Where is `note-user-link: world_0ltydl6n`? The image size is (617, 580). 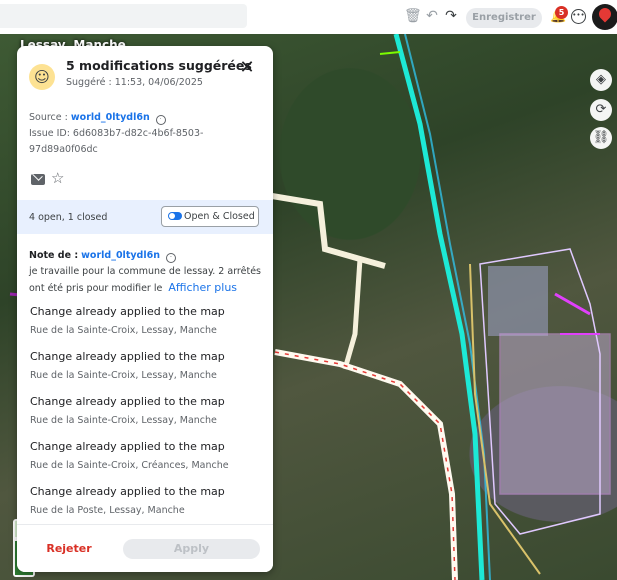 note-user-link: world_0ltydl6n is located at coordinates (120, 255).